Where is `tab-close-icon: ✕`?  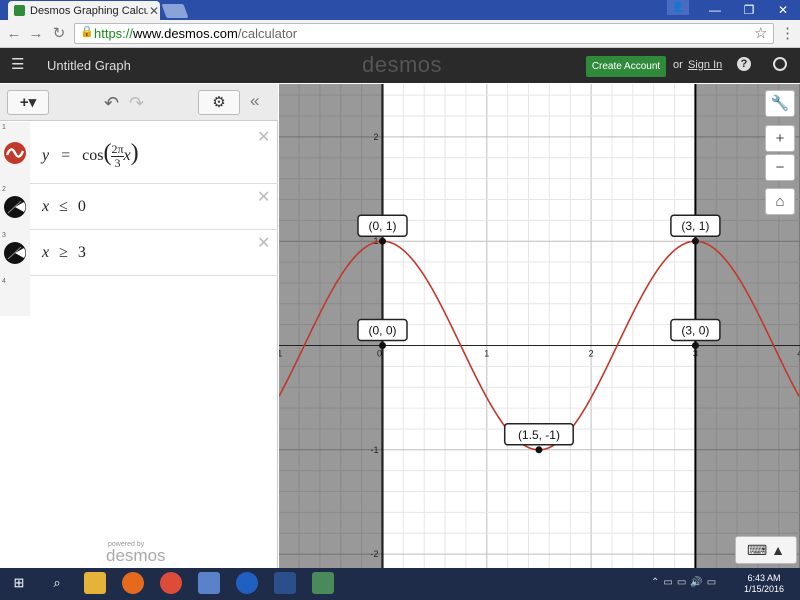
tab-close-icon: ✕ is located at coordinates (154, 11).